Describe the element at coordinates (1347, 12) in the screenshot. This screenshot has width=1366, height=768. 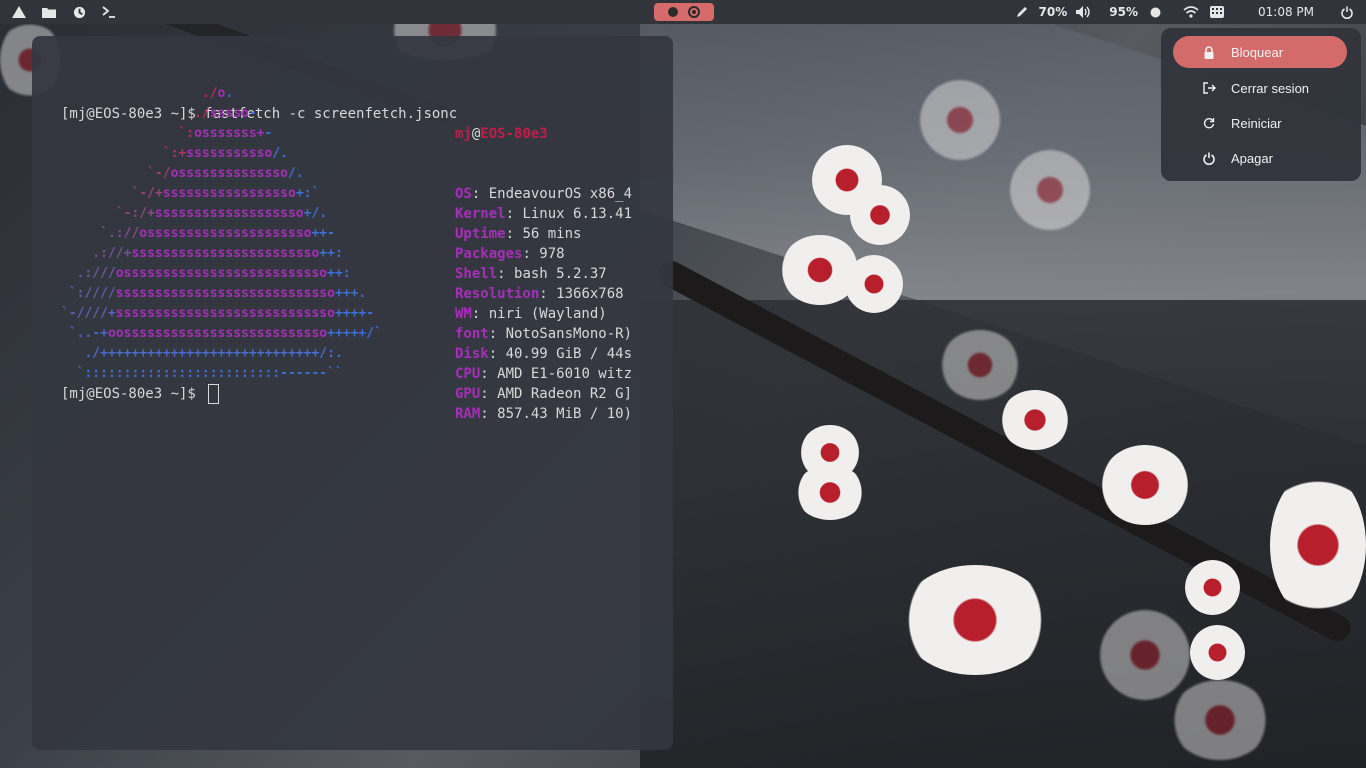
I see `power-menu-icon` at that location.